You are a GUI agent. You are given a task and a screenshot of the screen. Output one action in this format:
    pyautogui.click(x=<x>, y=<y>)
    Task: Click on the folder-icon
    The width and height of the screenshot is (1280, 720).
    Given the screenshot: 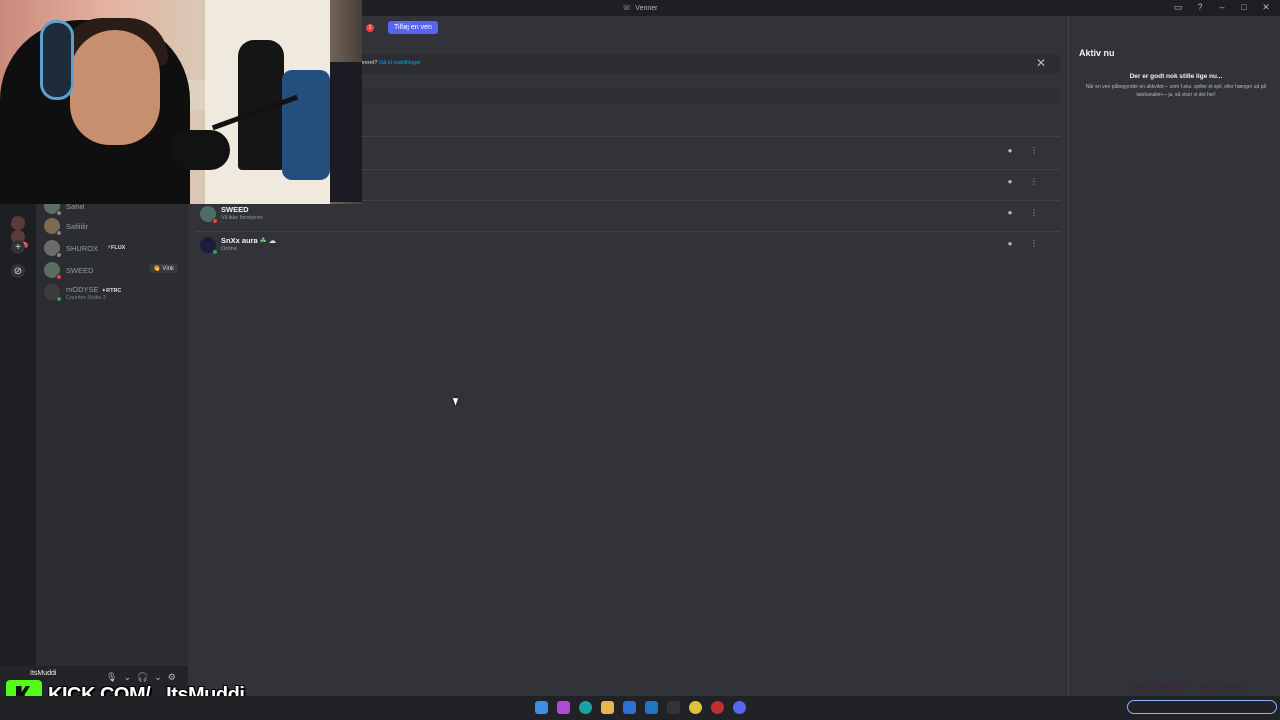 What is the action you would take?
    pyautogui.click(x=607, y=707)
    